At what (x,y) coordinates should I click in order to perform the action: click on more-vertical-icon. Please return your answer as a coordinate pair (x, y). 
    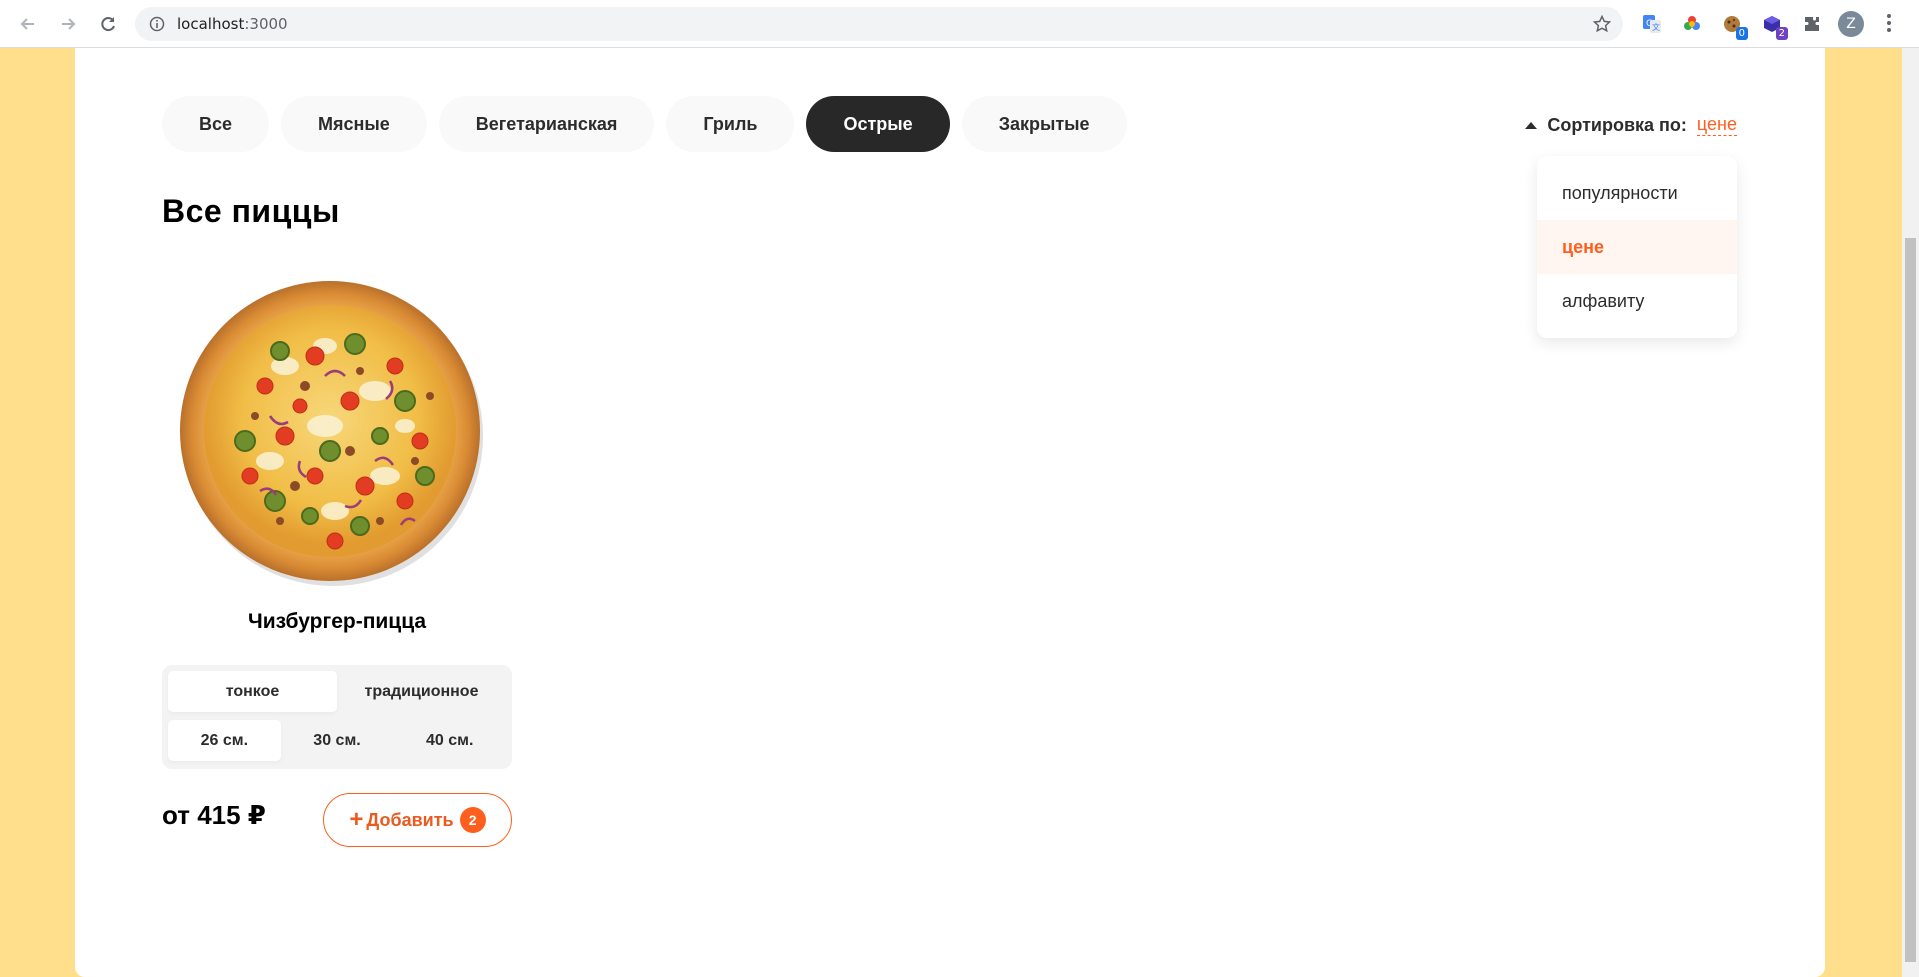
    Looking at the image, I should click on (1889, 23).